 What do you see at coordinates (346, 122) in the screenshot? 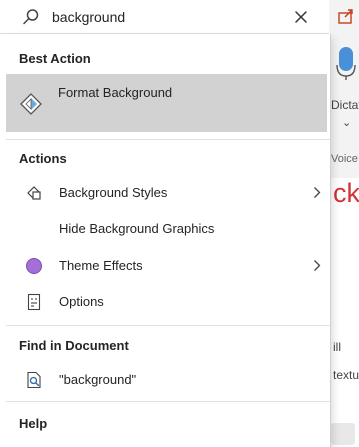
I see `chevron-down-icon: ⌄` at bounding box center [346, 122].